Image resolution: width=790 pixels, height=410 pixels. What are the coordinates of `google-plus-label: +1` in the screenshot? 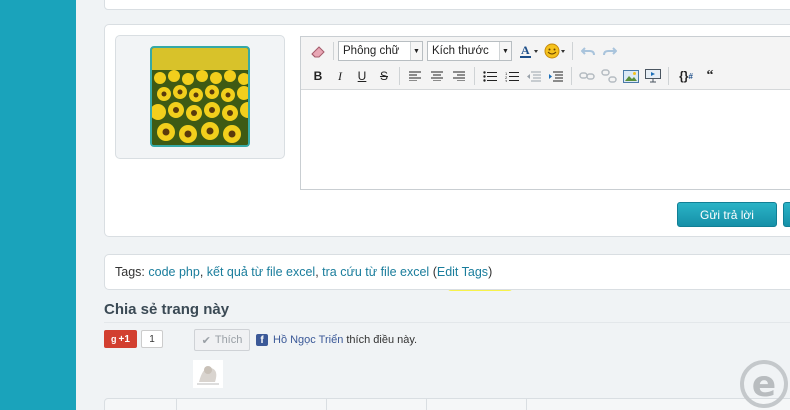 It's located at (124, 339).